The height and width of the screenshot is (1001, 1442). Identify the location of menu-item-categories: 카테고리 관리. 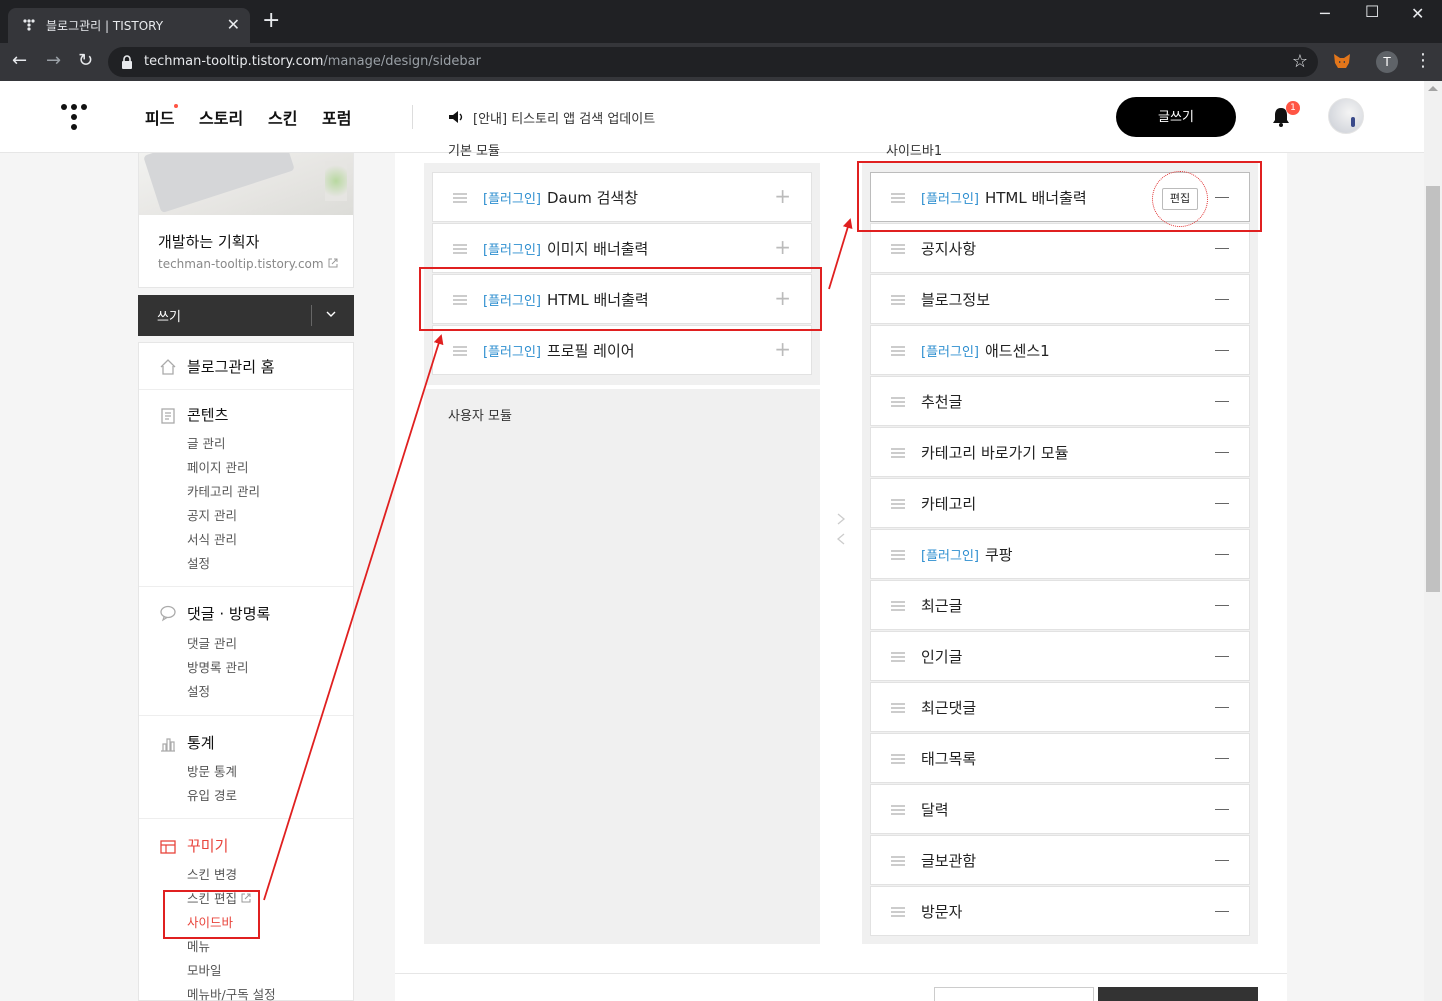
(223, 490).